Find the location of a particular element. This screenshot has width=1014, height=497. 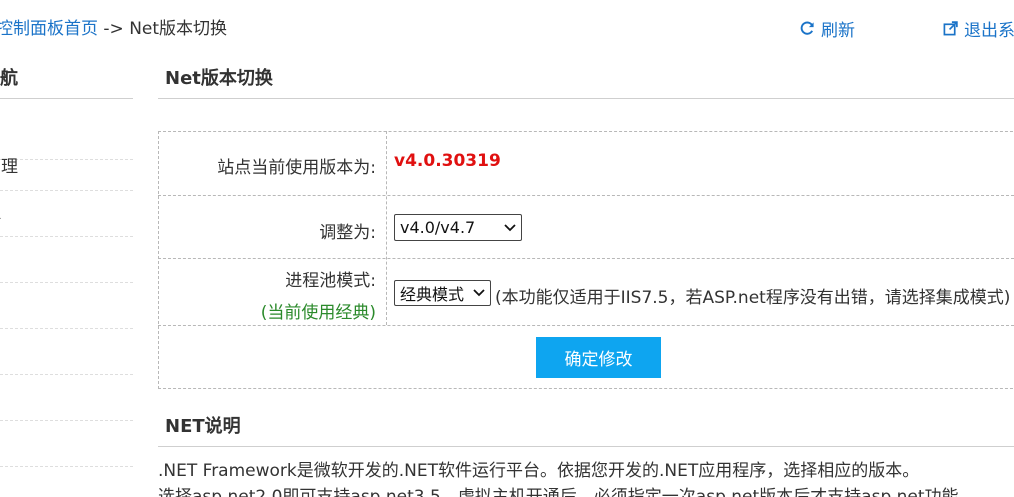

breadcrumb: 控制面板首页 -> Net版本切换 is located at coordinates (113, 26).